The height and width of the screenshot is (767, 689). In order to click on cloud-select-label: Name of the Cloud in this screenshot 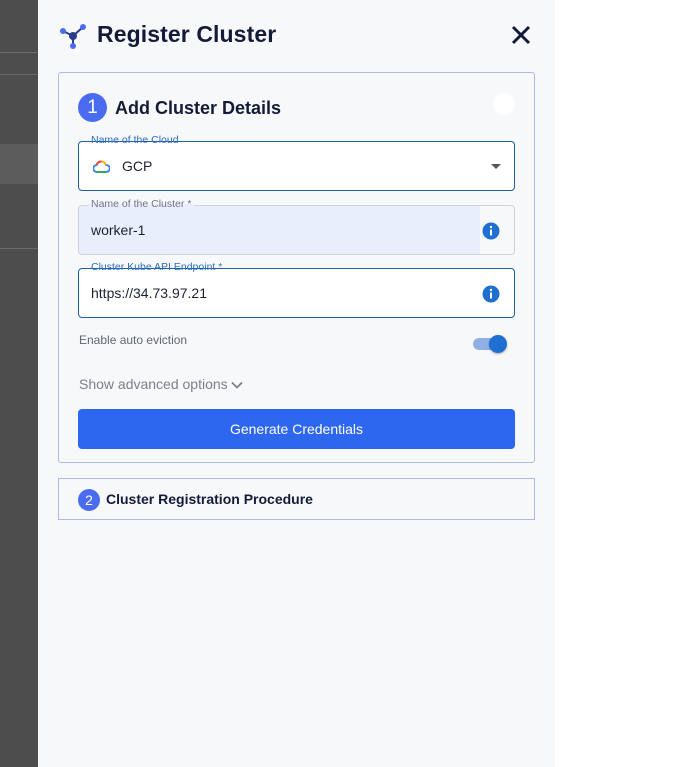, I will do `click(135, 140)`.